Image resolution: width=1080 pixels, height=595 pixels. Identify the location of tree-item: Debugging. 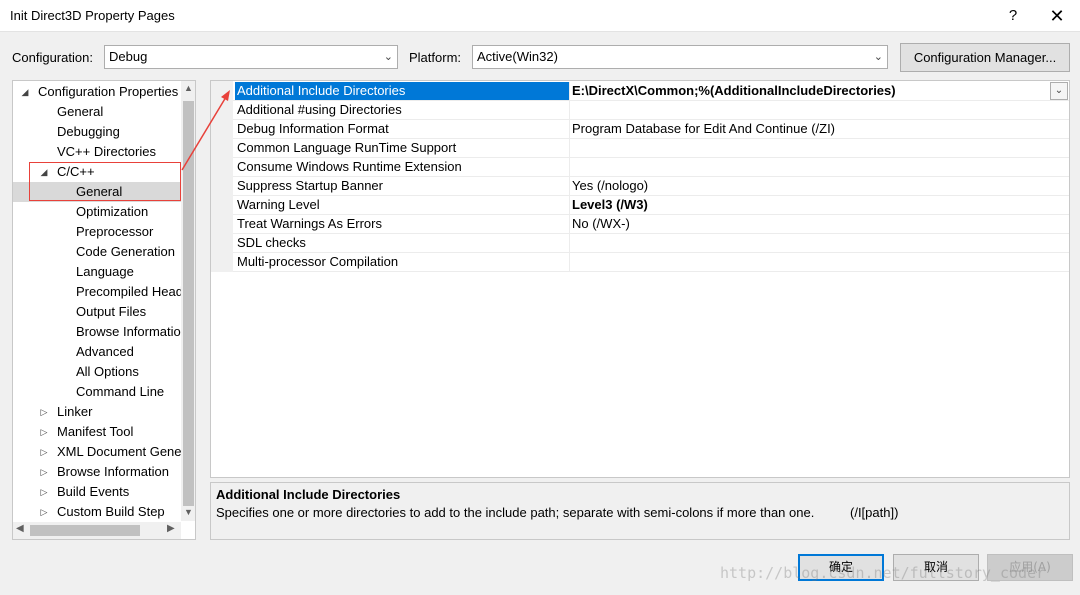
(97, 132).